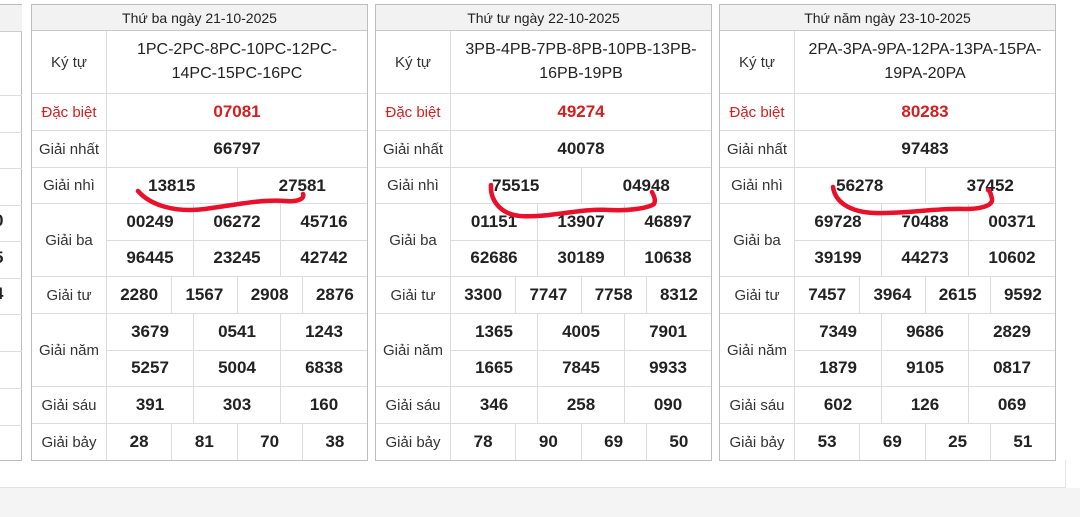  What do you see at coordinates (1011, 258) in the screenshot?
I see `prize-number: 10602` at bounding box center [1011, 258].